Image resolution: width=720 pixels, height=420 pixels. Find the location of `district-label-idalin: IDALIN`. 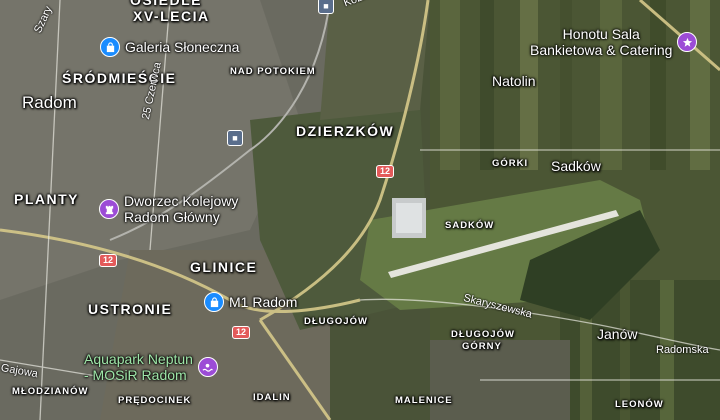

district-label-idalin: IDALIN is located at coordinates (272, 397).